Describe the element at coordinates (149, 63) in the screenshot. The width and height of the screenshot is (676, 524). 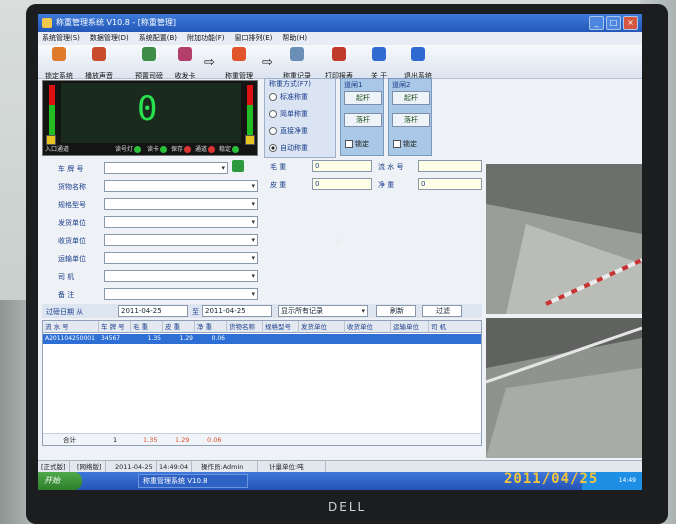
I see `preset-button: 预置司磅` at that location.